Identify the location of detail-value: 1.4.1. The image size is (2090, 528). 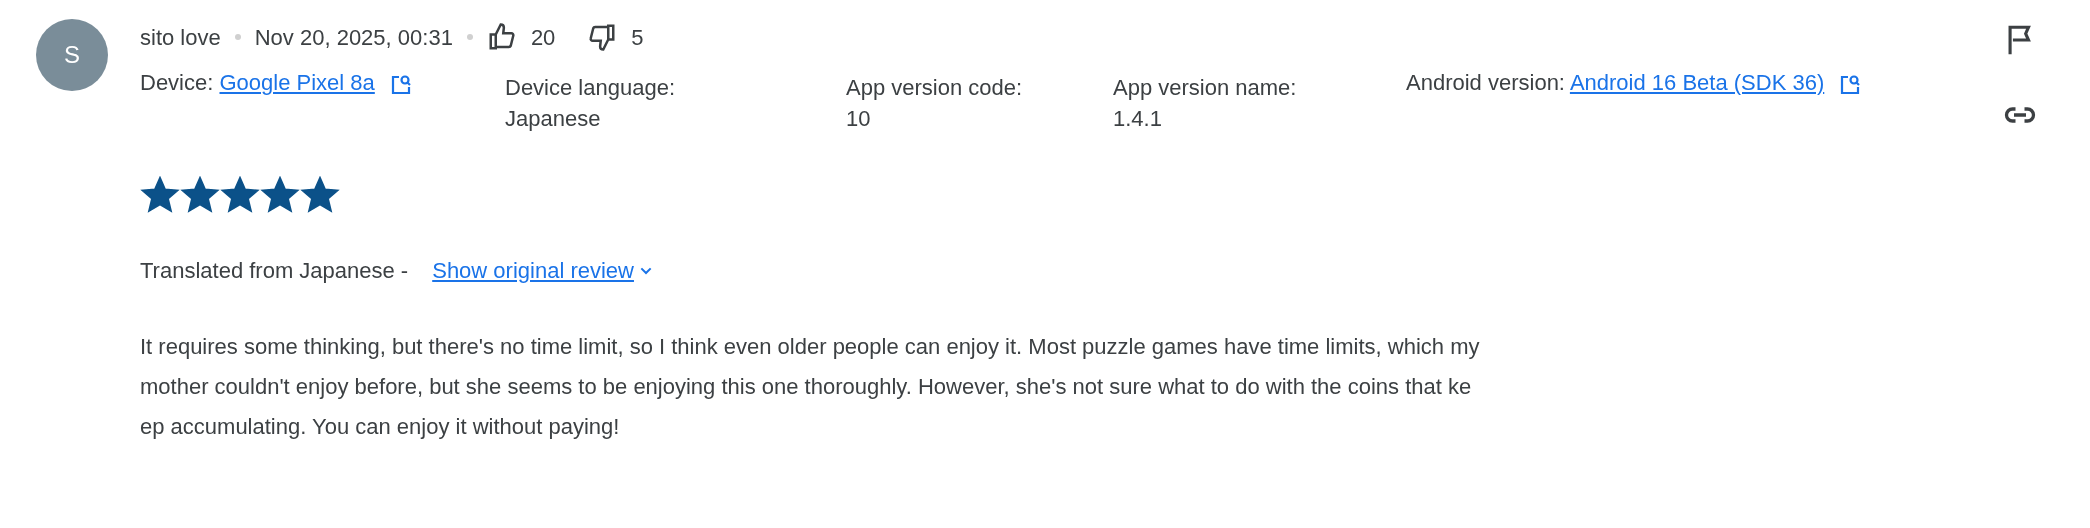
(1138, 119).